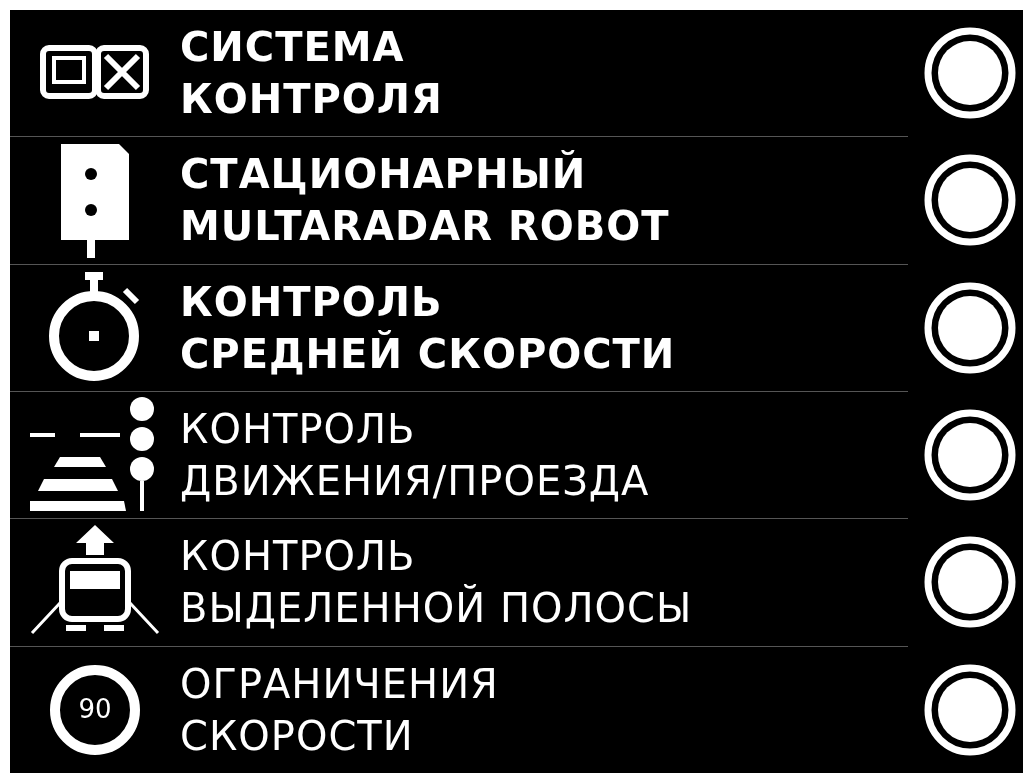  I want to click on menu-item-label: КОНТРОЛЬ ВЫДЕЛЕННОЙ ПОЛОСЫ, so click(436, 582).